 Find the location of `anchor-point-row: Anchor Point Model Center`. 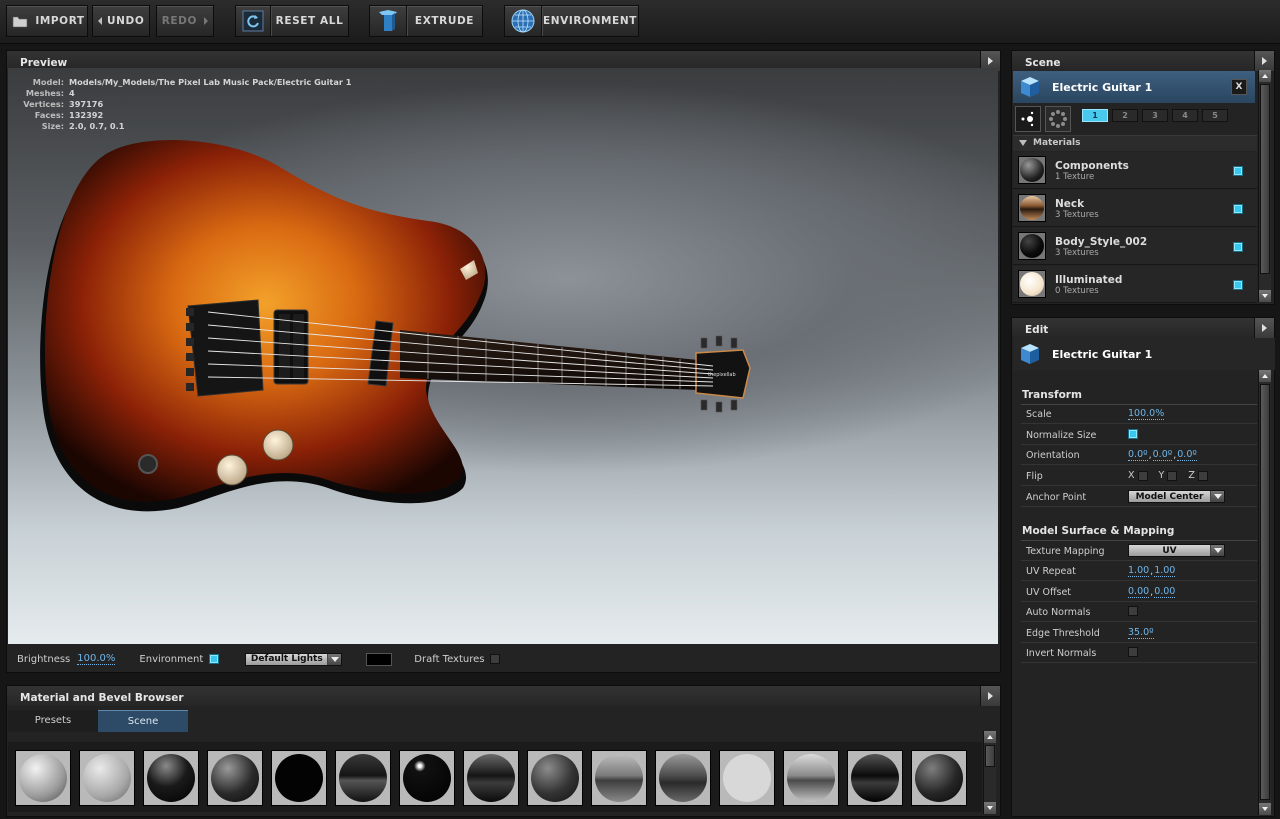

anchor-point-row: Anchor Point Model Center is located at coordinates (1139, 497).